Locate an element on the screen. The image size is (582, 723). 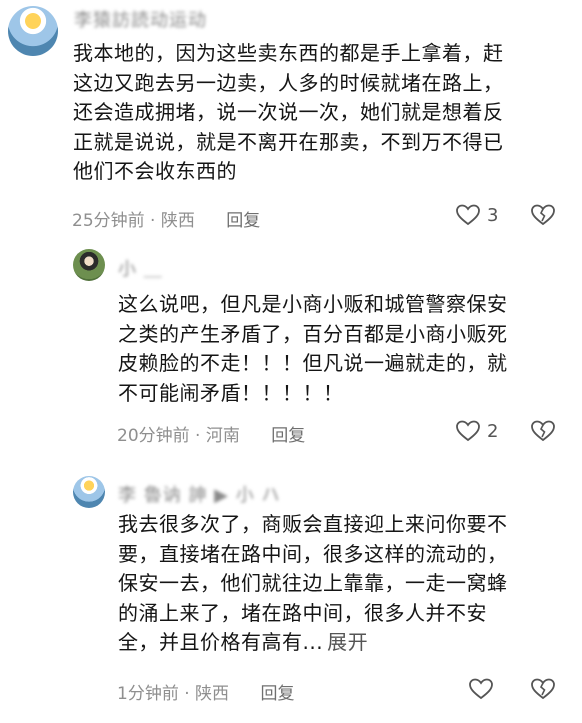
comment-time: 25分钟前 is located at coordinates (108, 221).